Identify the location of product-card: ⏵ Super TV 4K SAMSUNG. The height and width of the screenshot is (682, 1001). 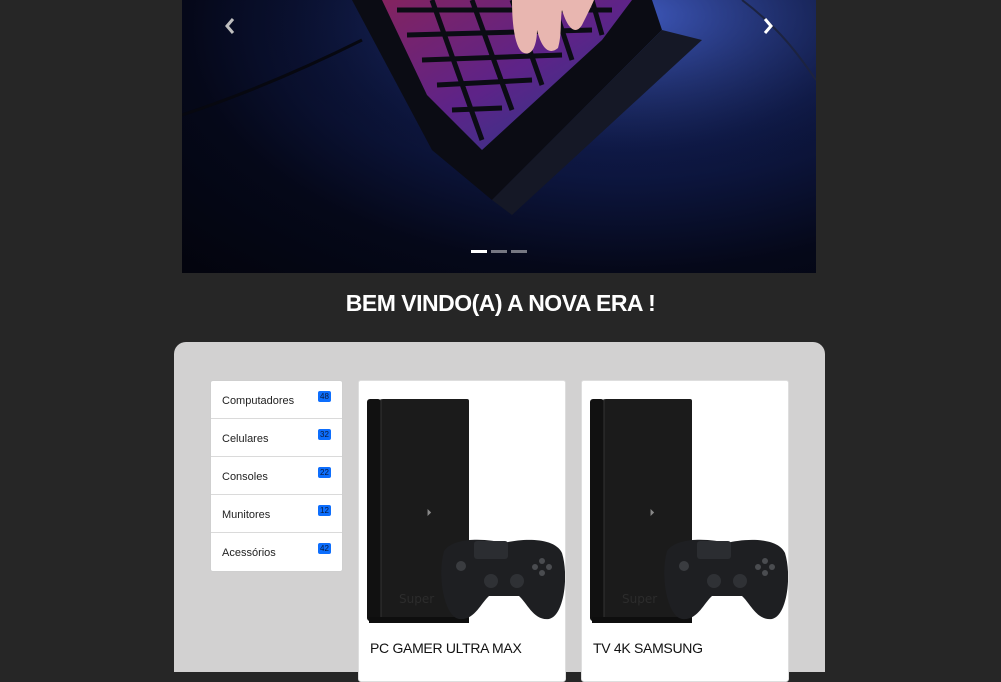
(685, 531).